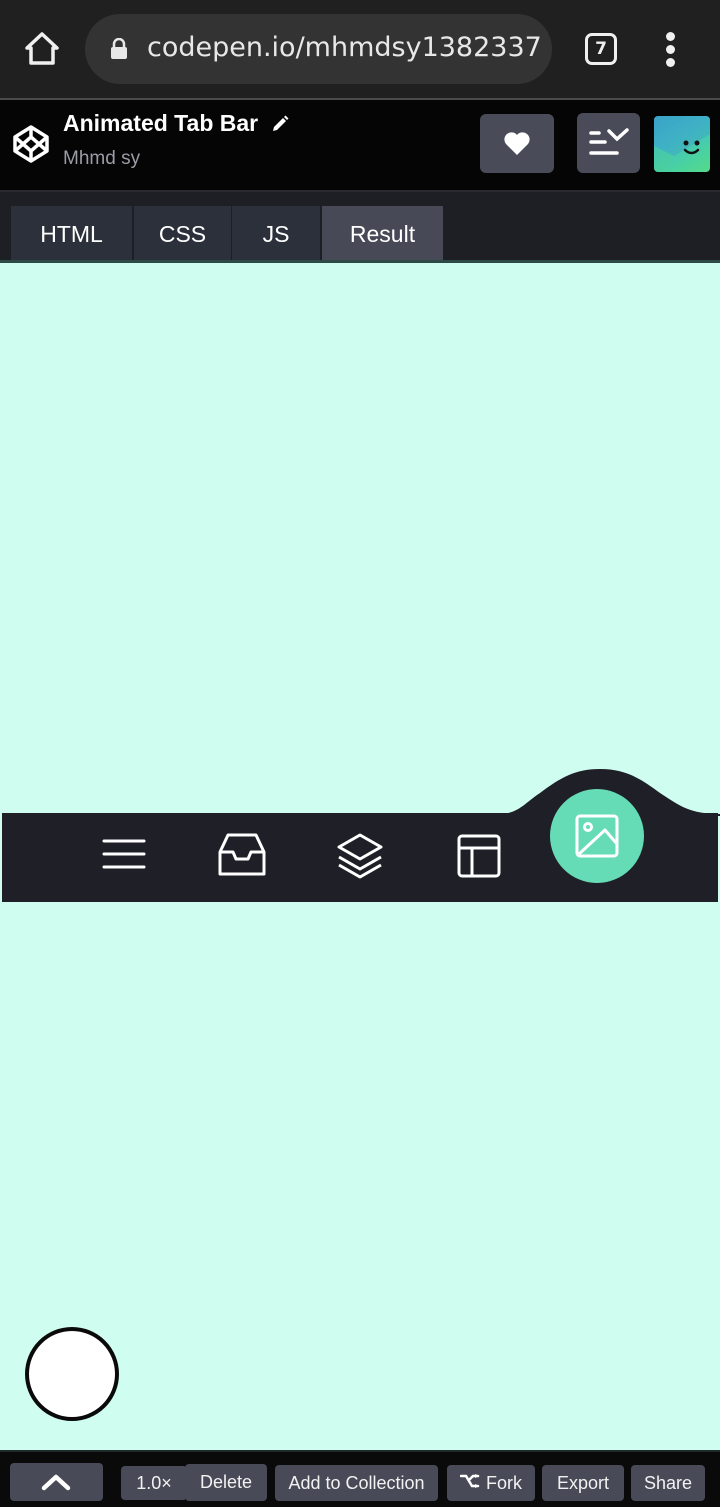 This screenshot has height=1507, width=720. What do you see at coordinates (154, 1483) in the screenshot?
I see `zoom-level-button: 1.0×` at bounding box center [154, 1483].